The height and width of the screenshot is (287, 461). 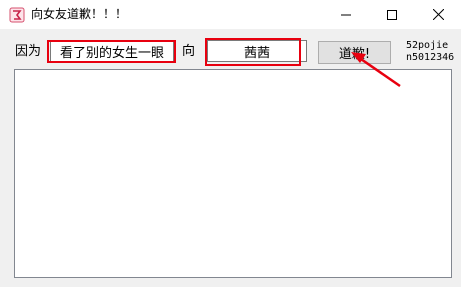 What do you see at coordinates (17, 15) in the screenshot?
I see `app-icon` at bounding box center [17, 15].